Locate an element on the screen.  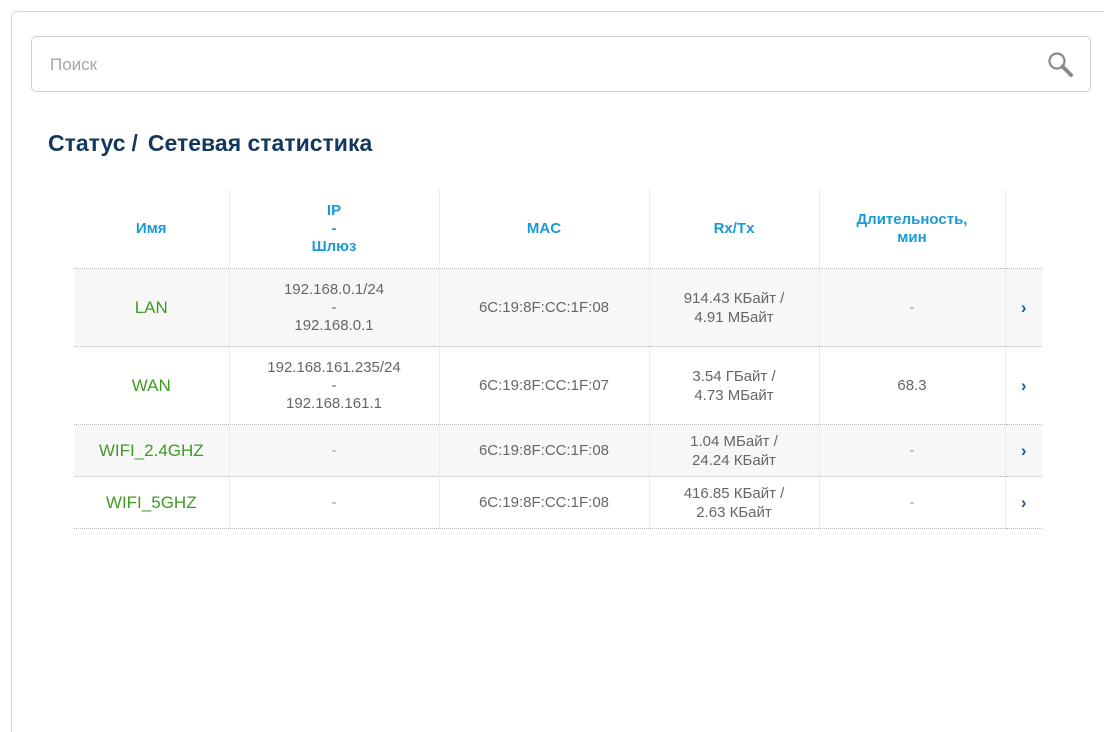
header-gateway: Шлюз is located at coordinates (334, 246).